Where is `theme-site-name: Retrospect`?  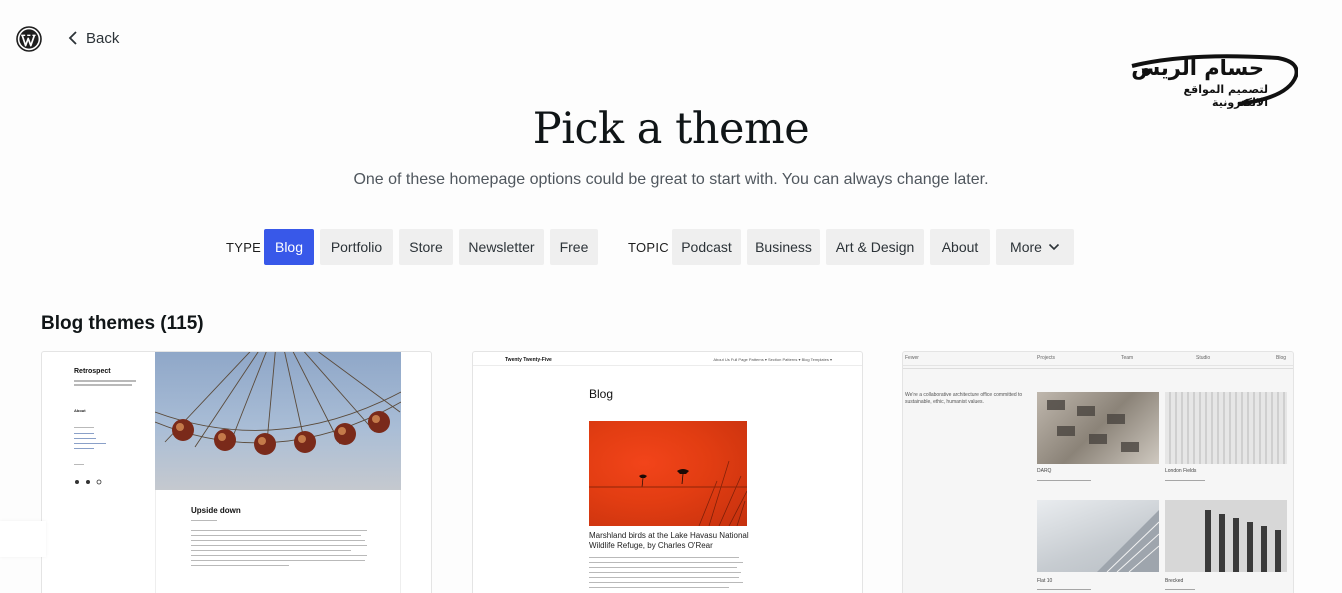
theme-site-name: Retrospect is located at coordinates (92, 371).